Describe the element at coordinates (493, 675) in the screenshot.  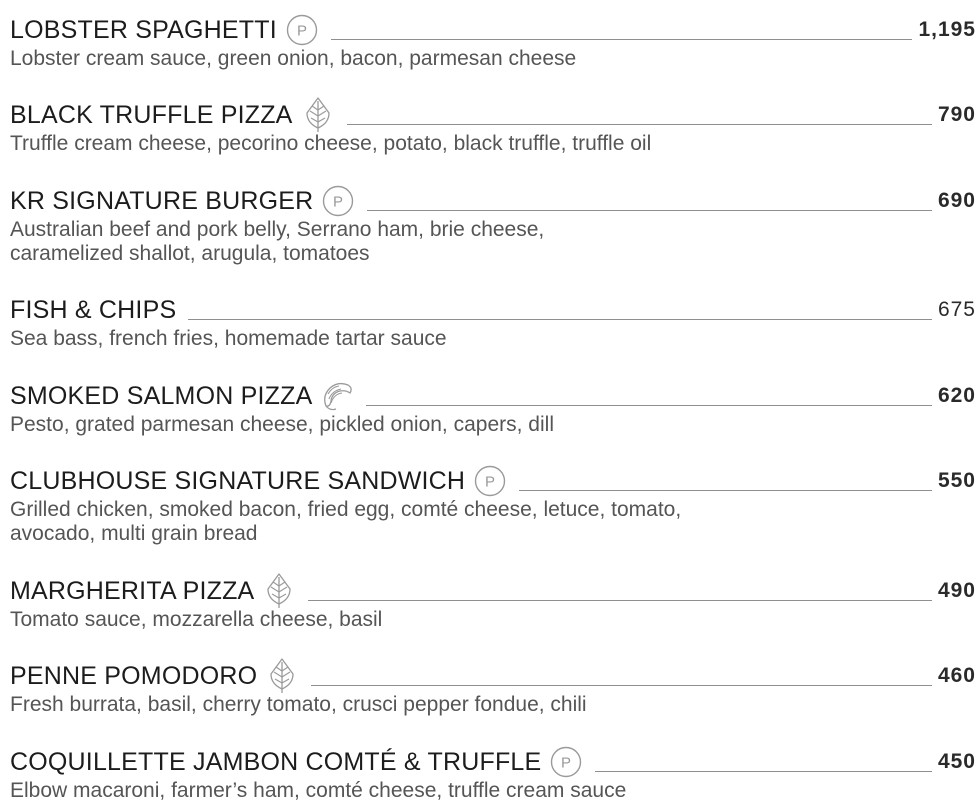
I see `menu-item-header: PENNE POMODORO 460` at that location.